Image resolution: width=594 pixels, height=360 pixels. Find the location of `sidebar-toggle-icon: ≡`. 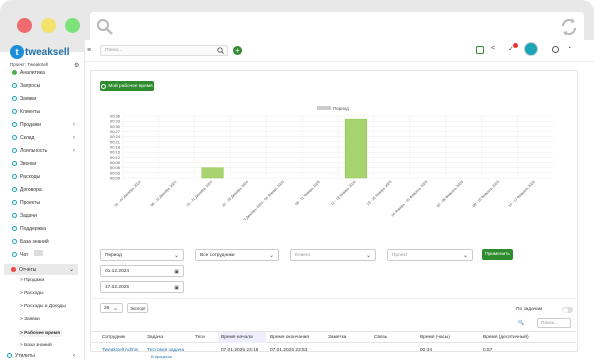

sidebar-toggle-icon: ≡ is located at coordinates (89, 50).